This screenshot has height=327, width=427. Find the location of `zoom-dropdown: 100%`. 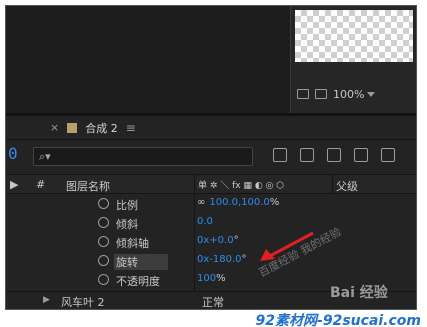

zoom-dropdown: 100% is located at coordinates (354, 94).